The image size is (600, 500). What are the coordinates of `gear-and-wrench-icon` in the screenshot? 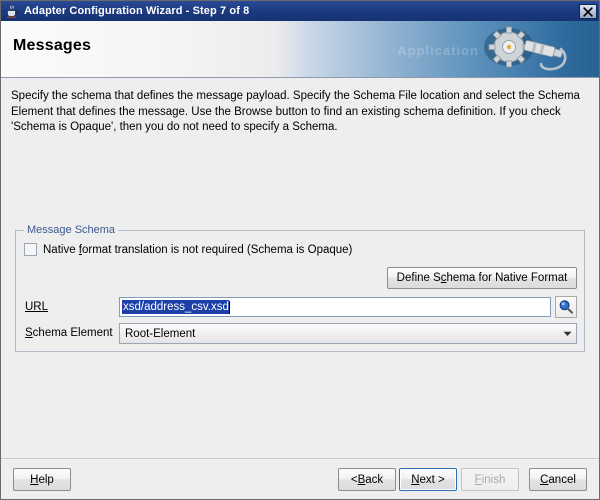 It's located at (530, 49).